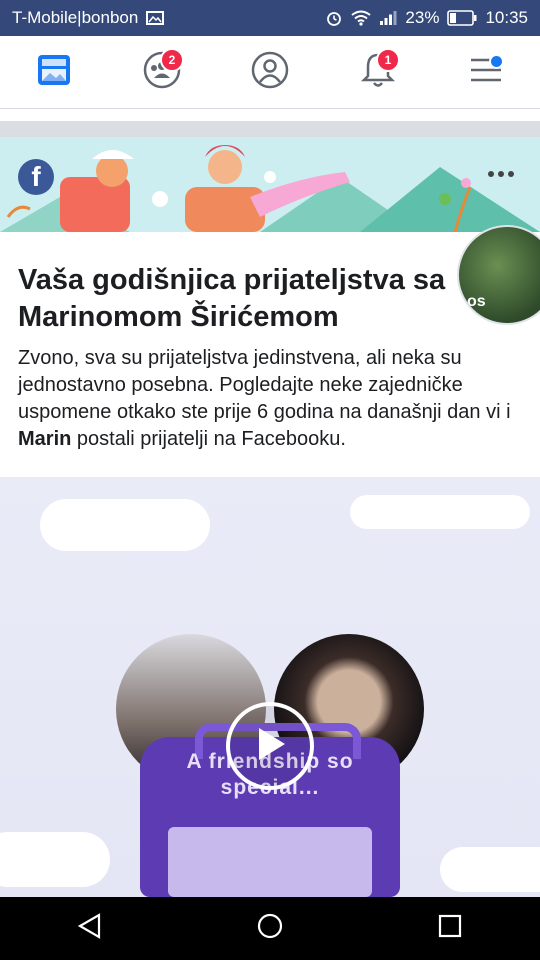 This screenshot has width=540, height=960. I want to click on battery-percent: 23%, so click(422, 17).